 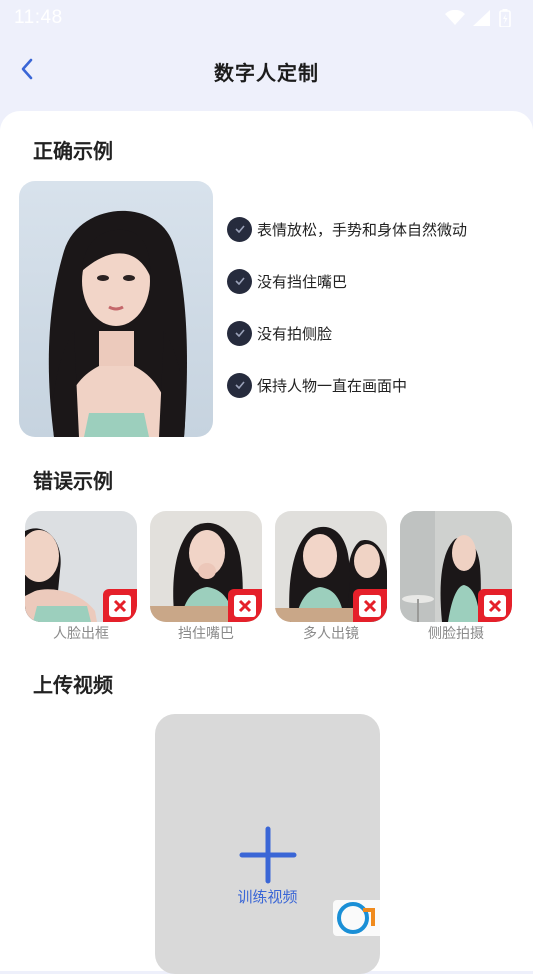 I want to click on check-item: 表情放松，手势和身体自然微动, so click(x=347, y=229).